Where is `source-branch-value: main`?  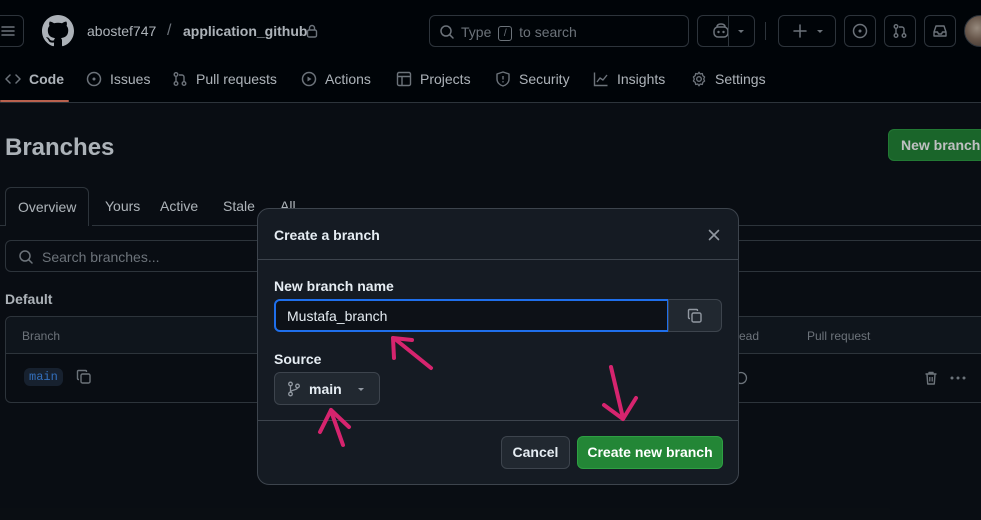
source-branch-value: main is located at coordinates (325, 388).